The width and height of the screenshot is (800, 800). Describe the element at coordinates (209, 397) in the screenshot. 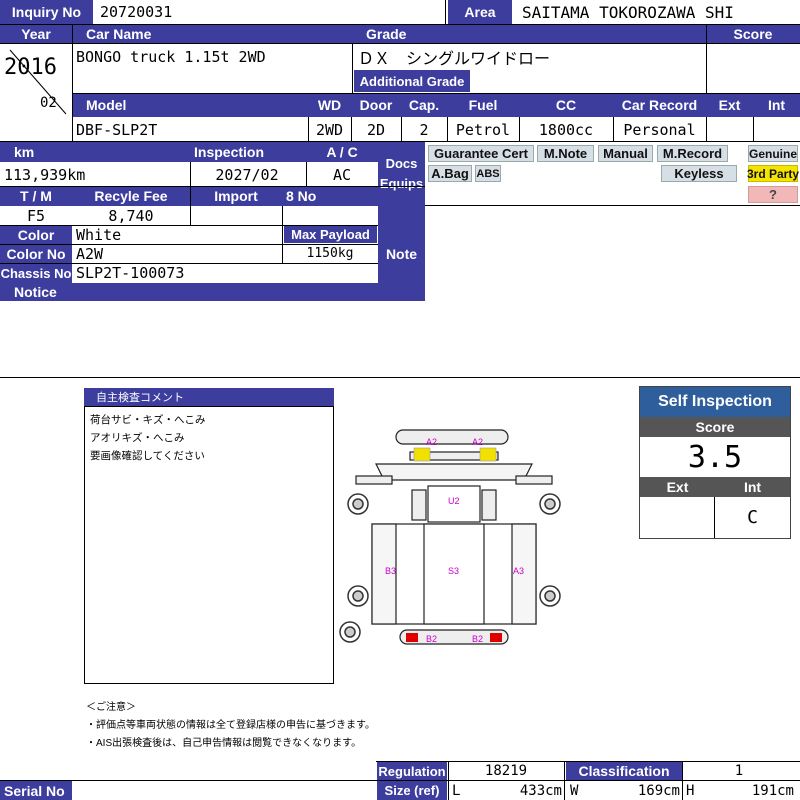

I see `comment-title: 自主検査コメント` at that location.